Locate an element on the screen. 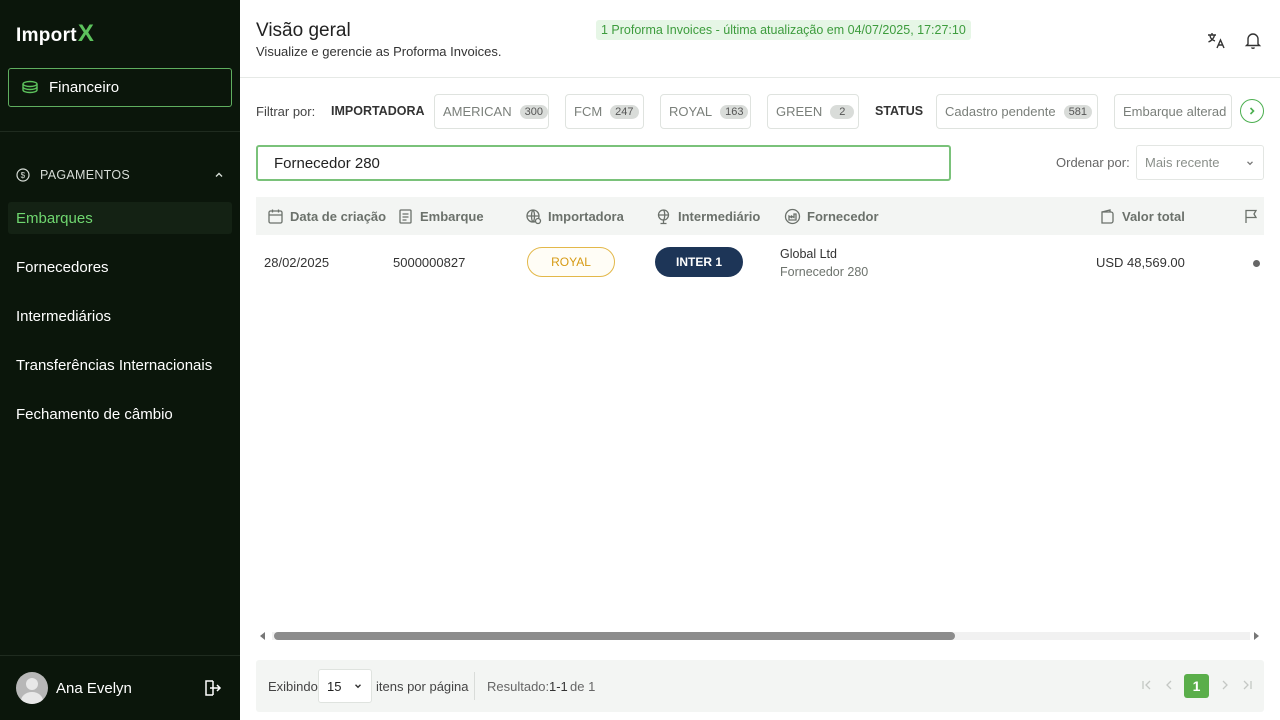 The width and height of the screenshot is (1280, 720). intermediario-button: INTER 1 is located at coordinates (699, 262).